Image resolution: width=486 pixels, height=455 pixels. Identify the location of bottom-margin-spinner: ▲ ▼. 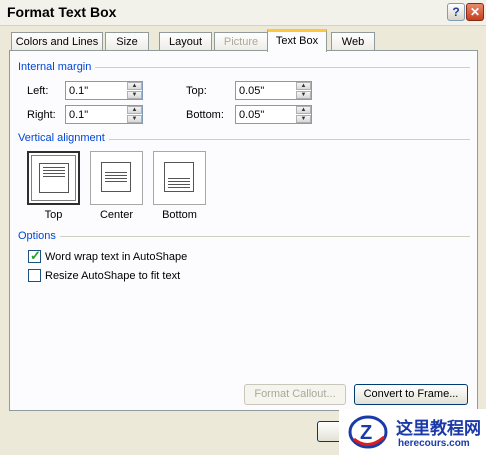
(273, 114).